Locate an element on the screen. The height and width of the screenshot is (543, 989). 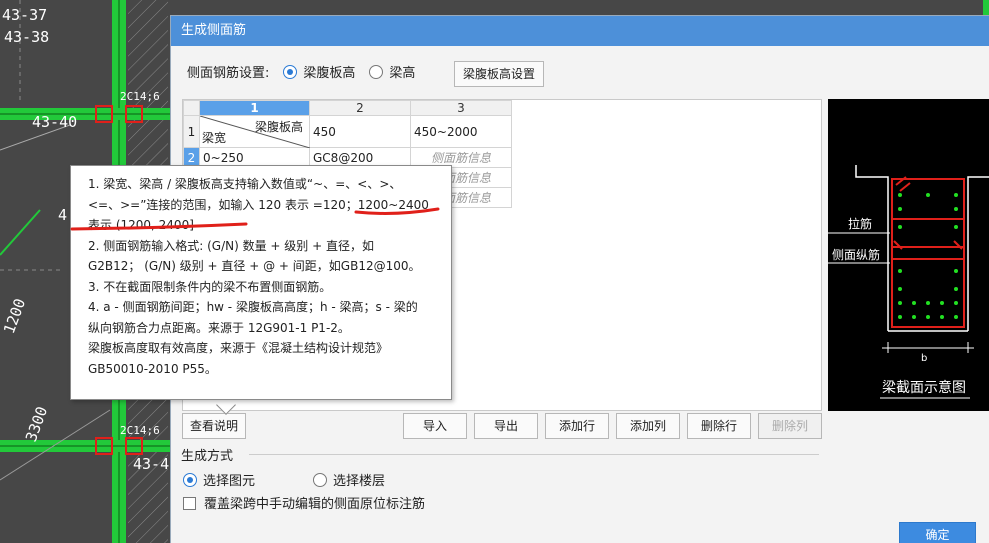
delete-column-button: 删除列 is located at coordinates (790, 426).